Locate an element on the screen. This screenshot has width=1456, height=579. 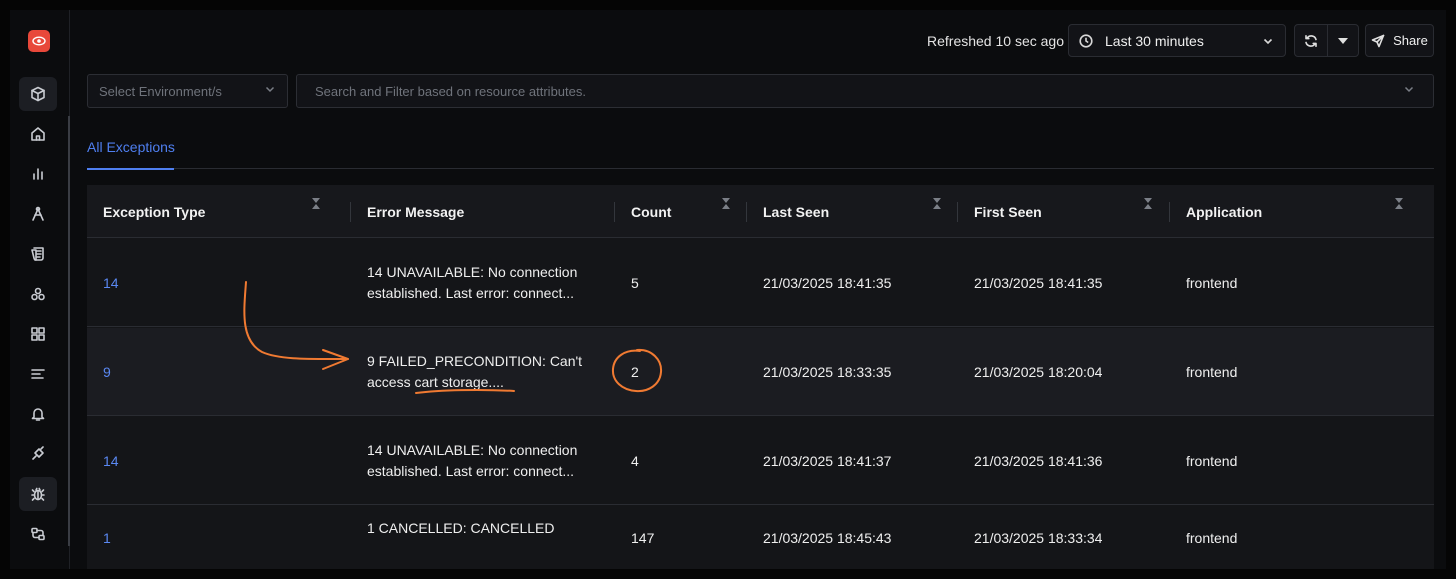
last-seen-value: 21/03/2025 18:41:35 is located at coordinates (827, 283).